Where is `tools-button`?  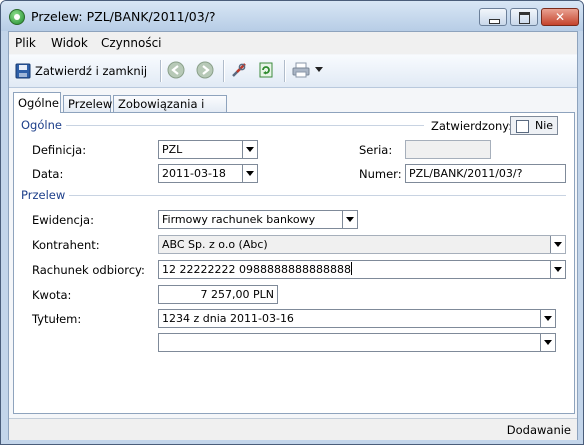
tools-button is located at coordinates (240, 71).